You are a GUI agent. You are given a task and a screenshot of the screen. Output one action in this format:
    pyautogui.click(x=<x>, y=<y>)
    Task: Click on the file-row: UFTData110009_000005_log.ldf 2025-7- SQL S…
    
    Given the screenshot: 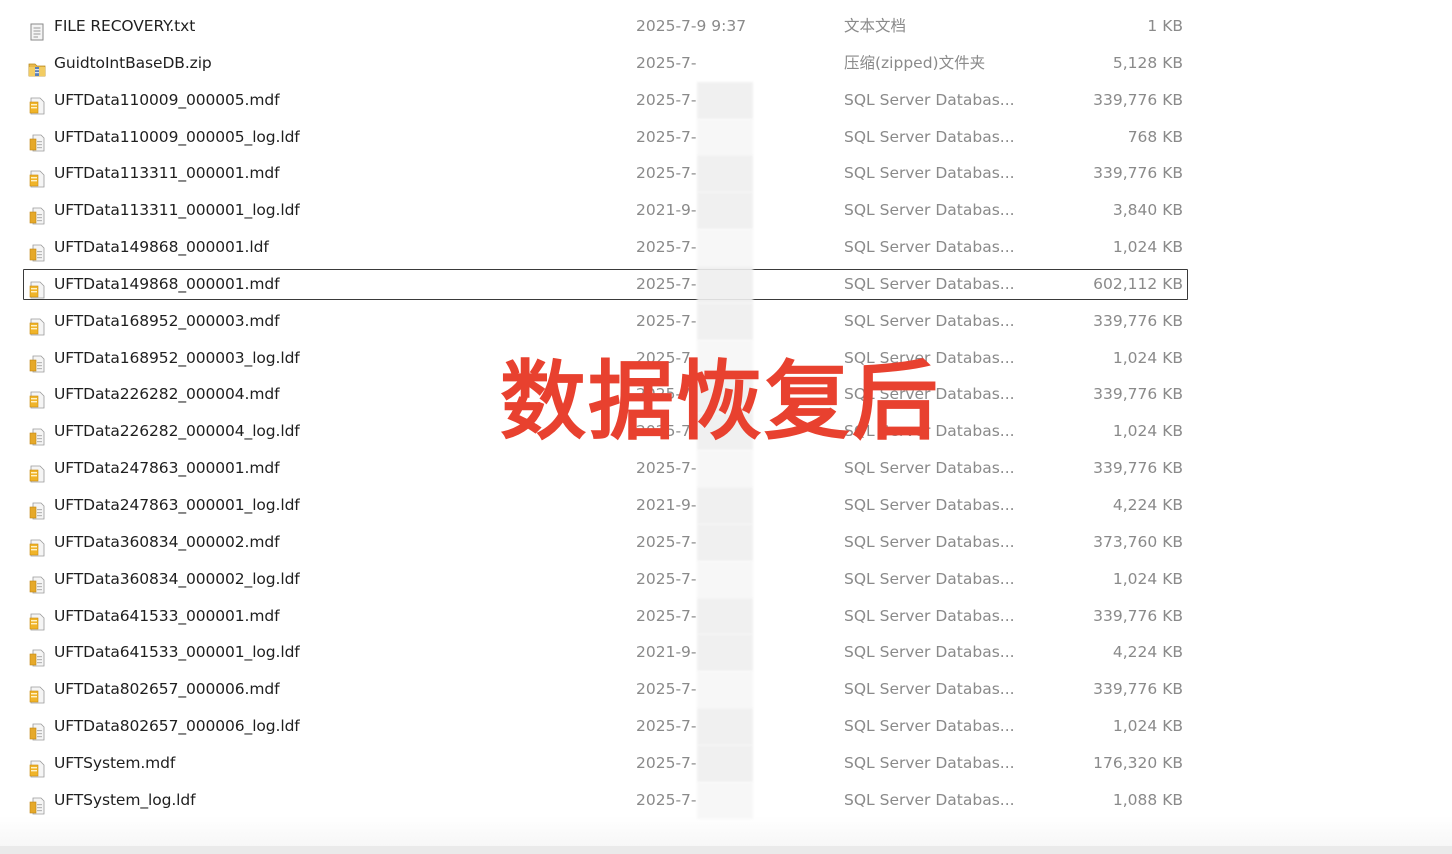 What is the action you would take?
    pyautogui.click(x=726, y=137)
    